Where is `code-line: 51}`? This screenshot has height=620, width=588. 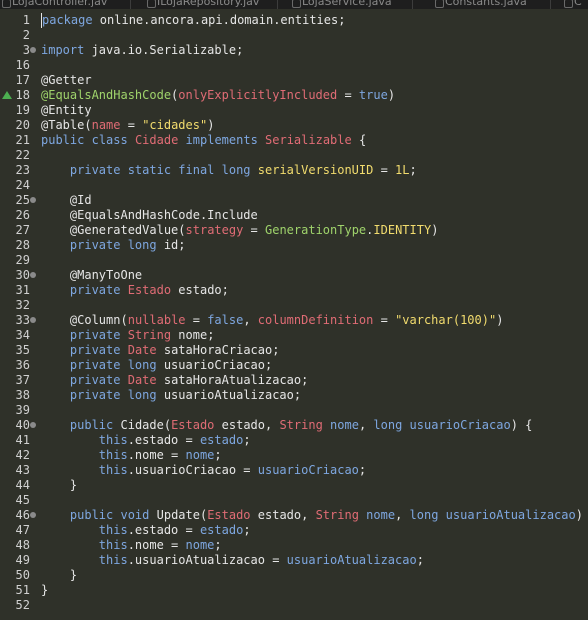 code-line: 51} is located at coordinates (294, 590).